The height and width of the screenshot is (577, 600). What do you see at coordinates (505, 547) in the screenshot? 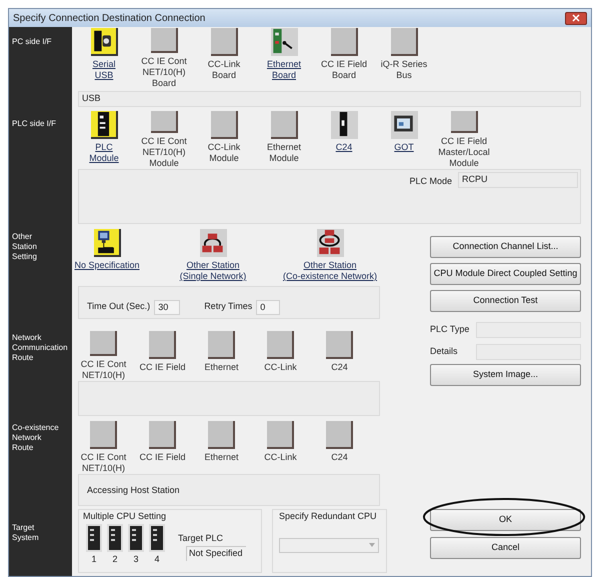
I see `cancel-button: Cancel` at bounding box center [505, 547].